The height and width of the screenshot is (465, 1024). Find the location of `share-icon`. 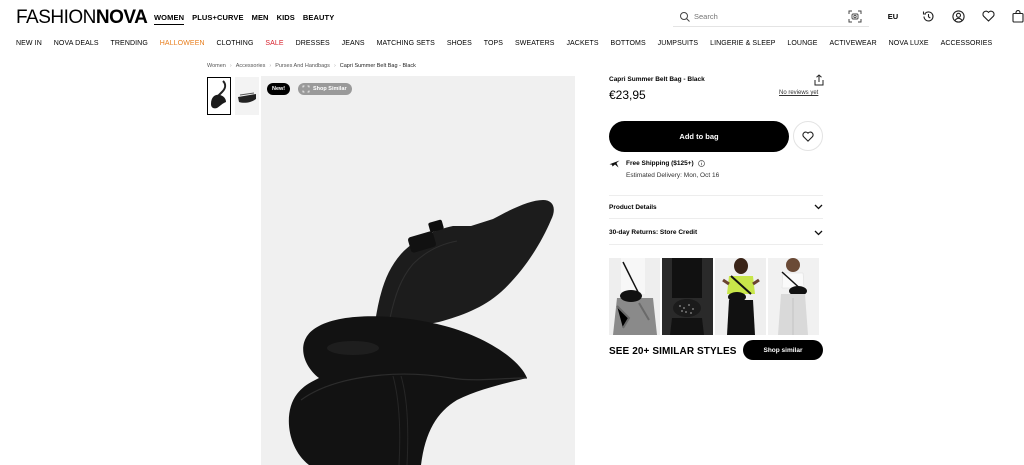

share-icon is located at coordinates (819, 80).